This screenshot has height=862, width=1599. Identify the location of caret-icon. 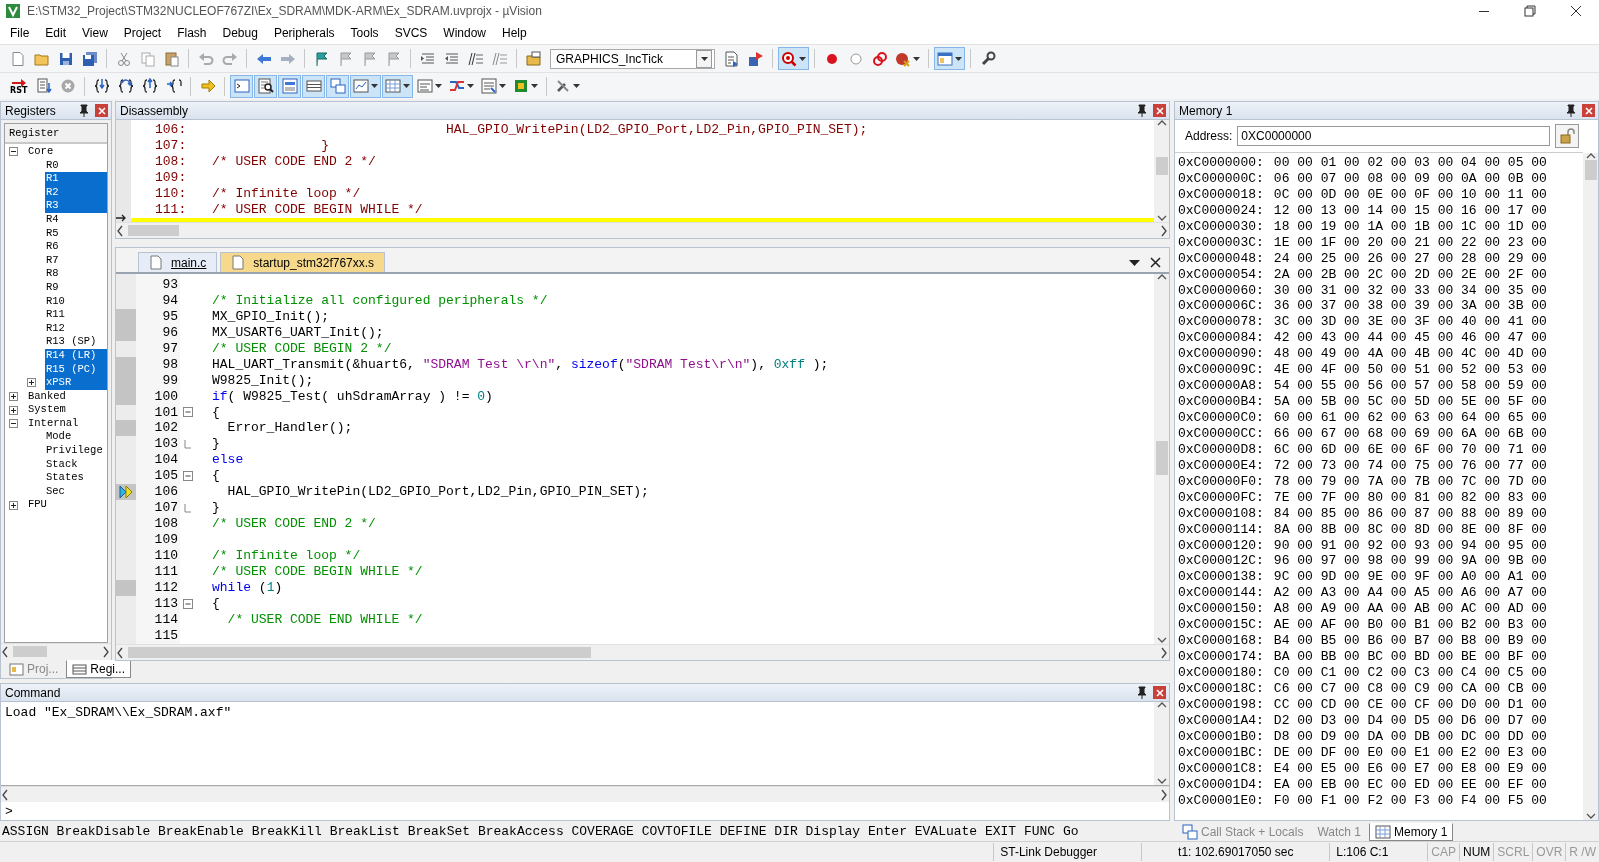
(577, 86).